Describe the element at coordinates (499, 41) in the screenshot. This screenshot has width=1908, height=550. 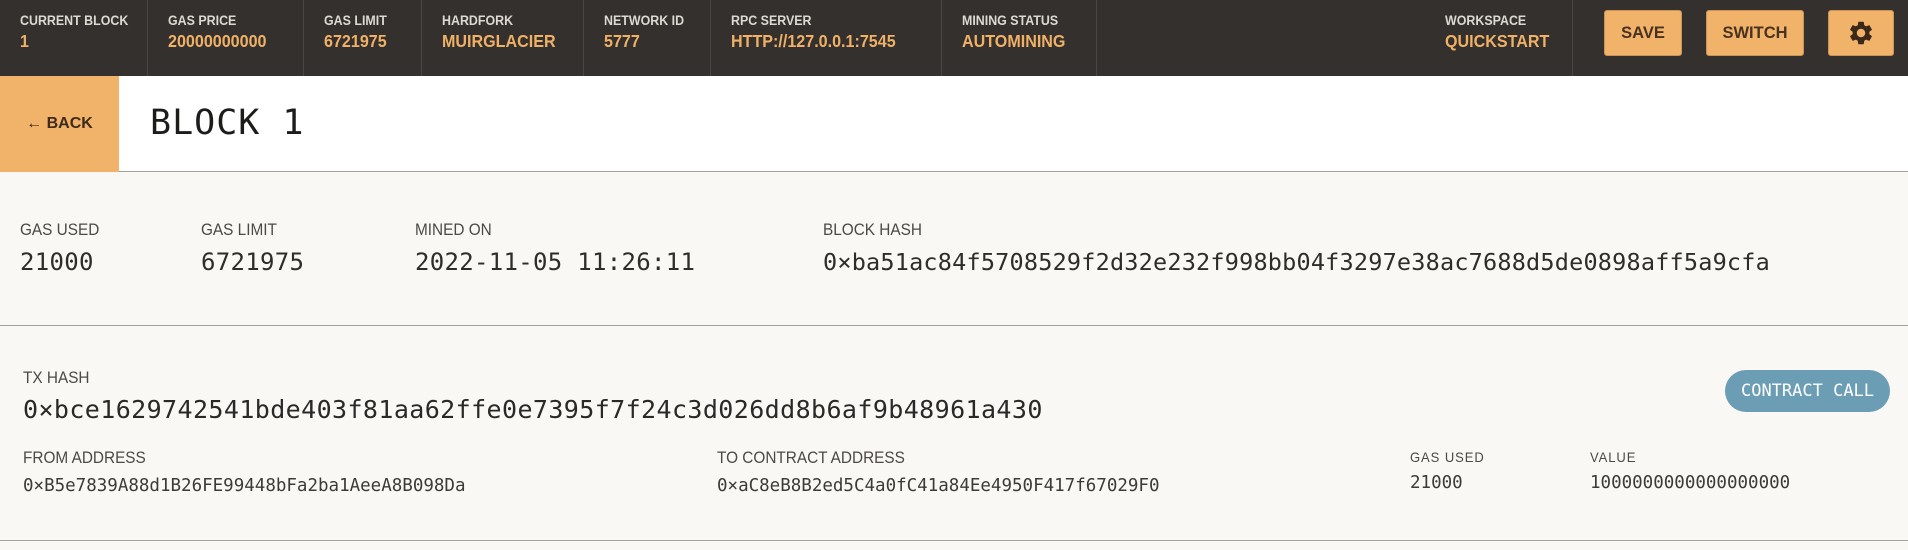
I see `stat-value: MUIRGLACIER` at that location.